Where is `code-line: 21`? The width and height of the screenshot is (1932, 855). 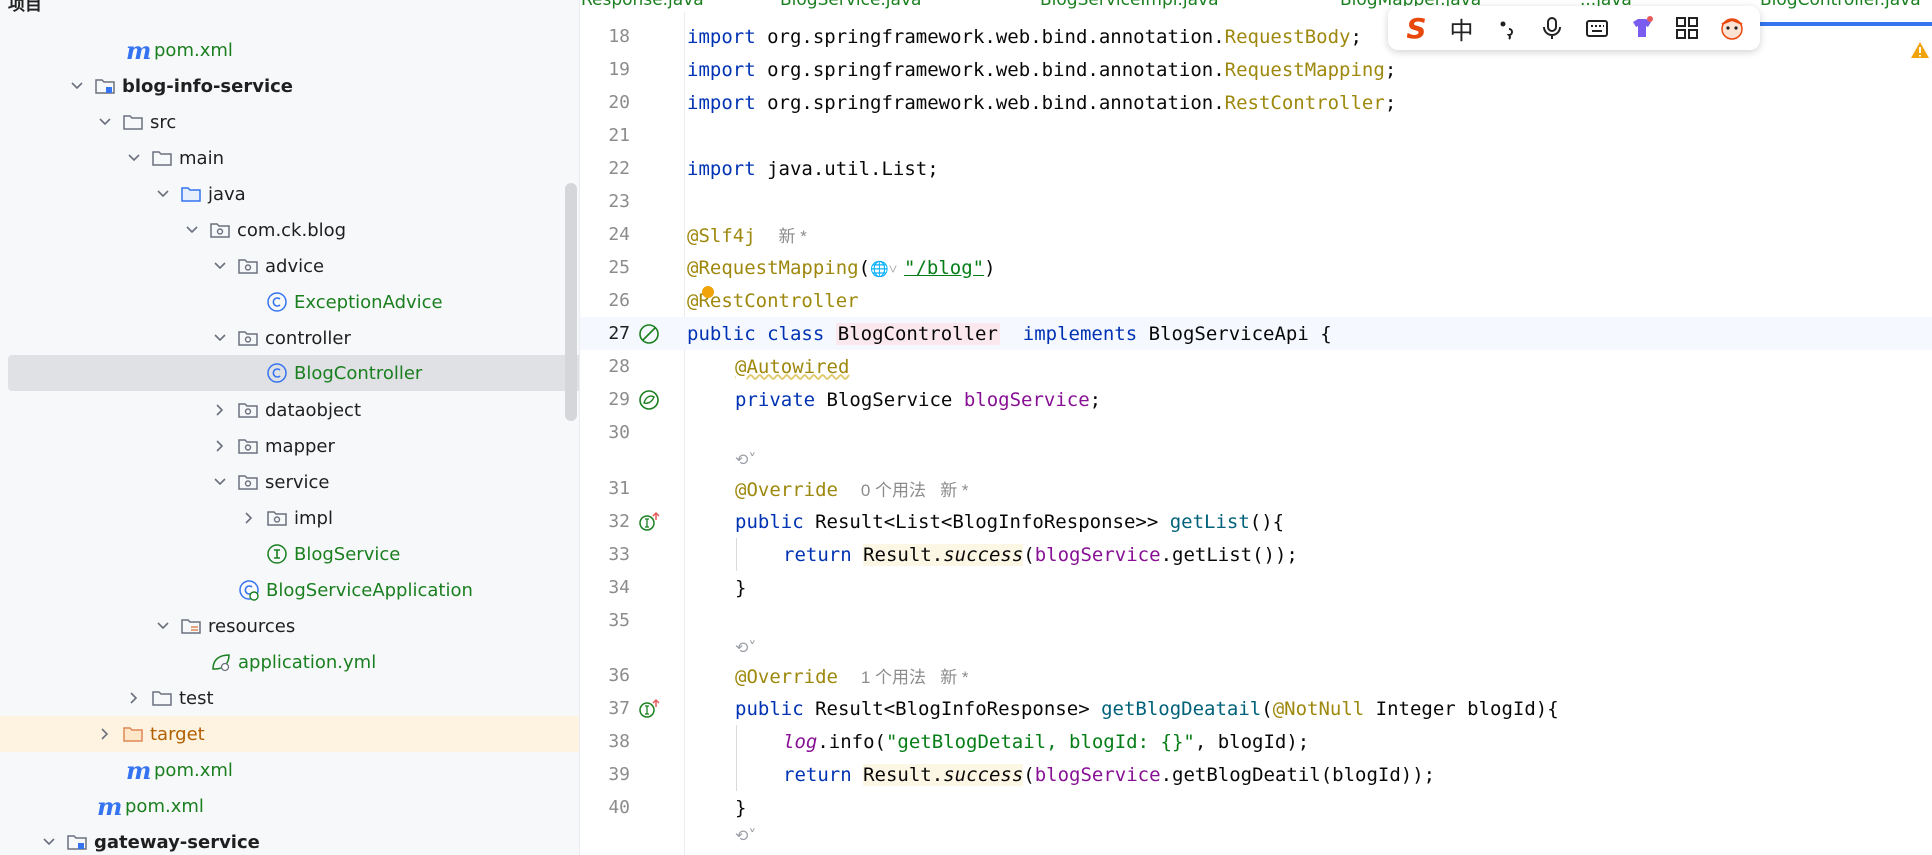 code-line: 21 is located at coordinates (1256, 135).